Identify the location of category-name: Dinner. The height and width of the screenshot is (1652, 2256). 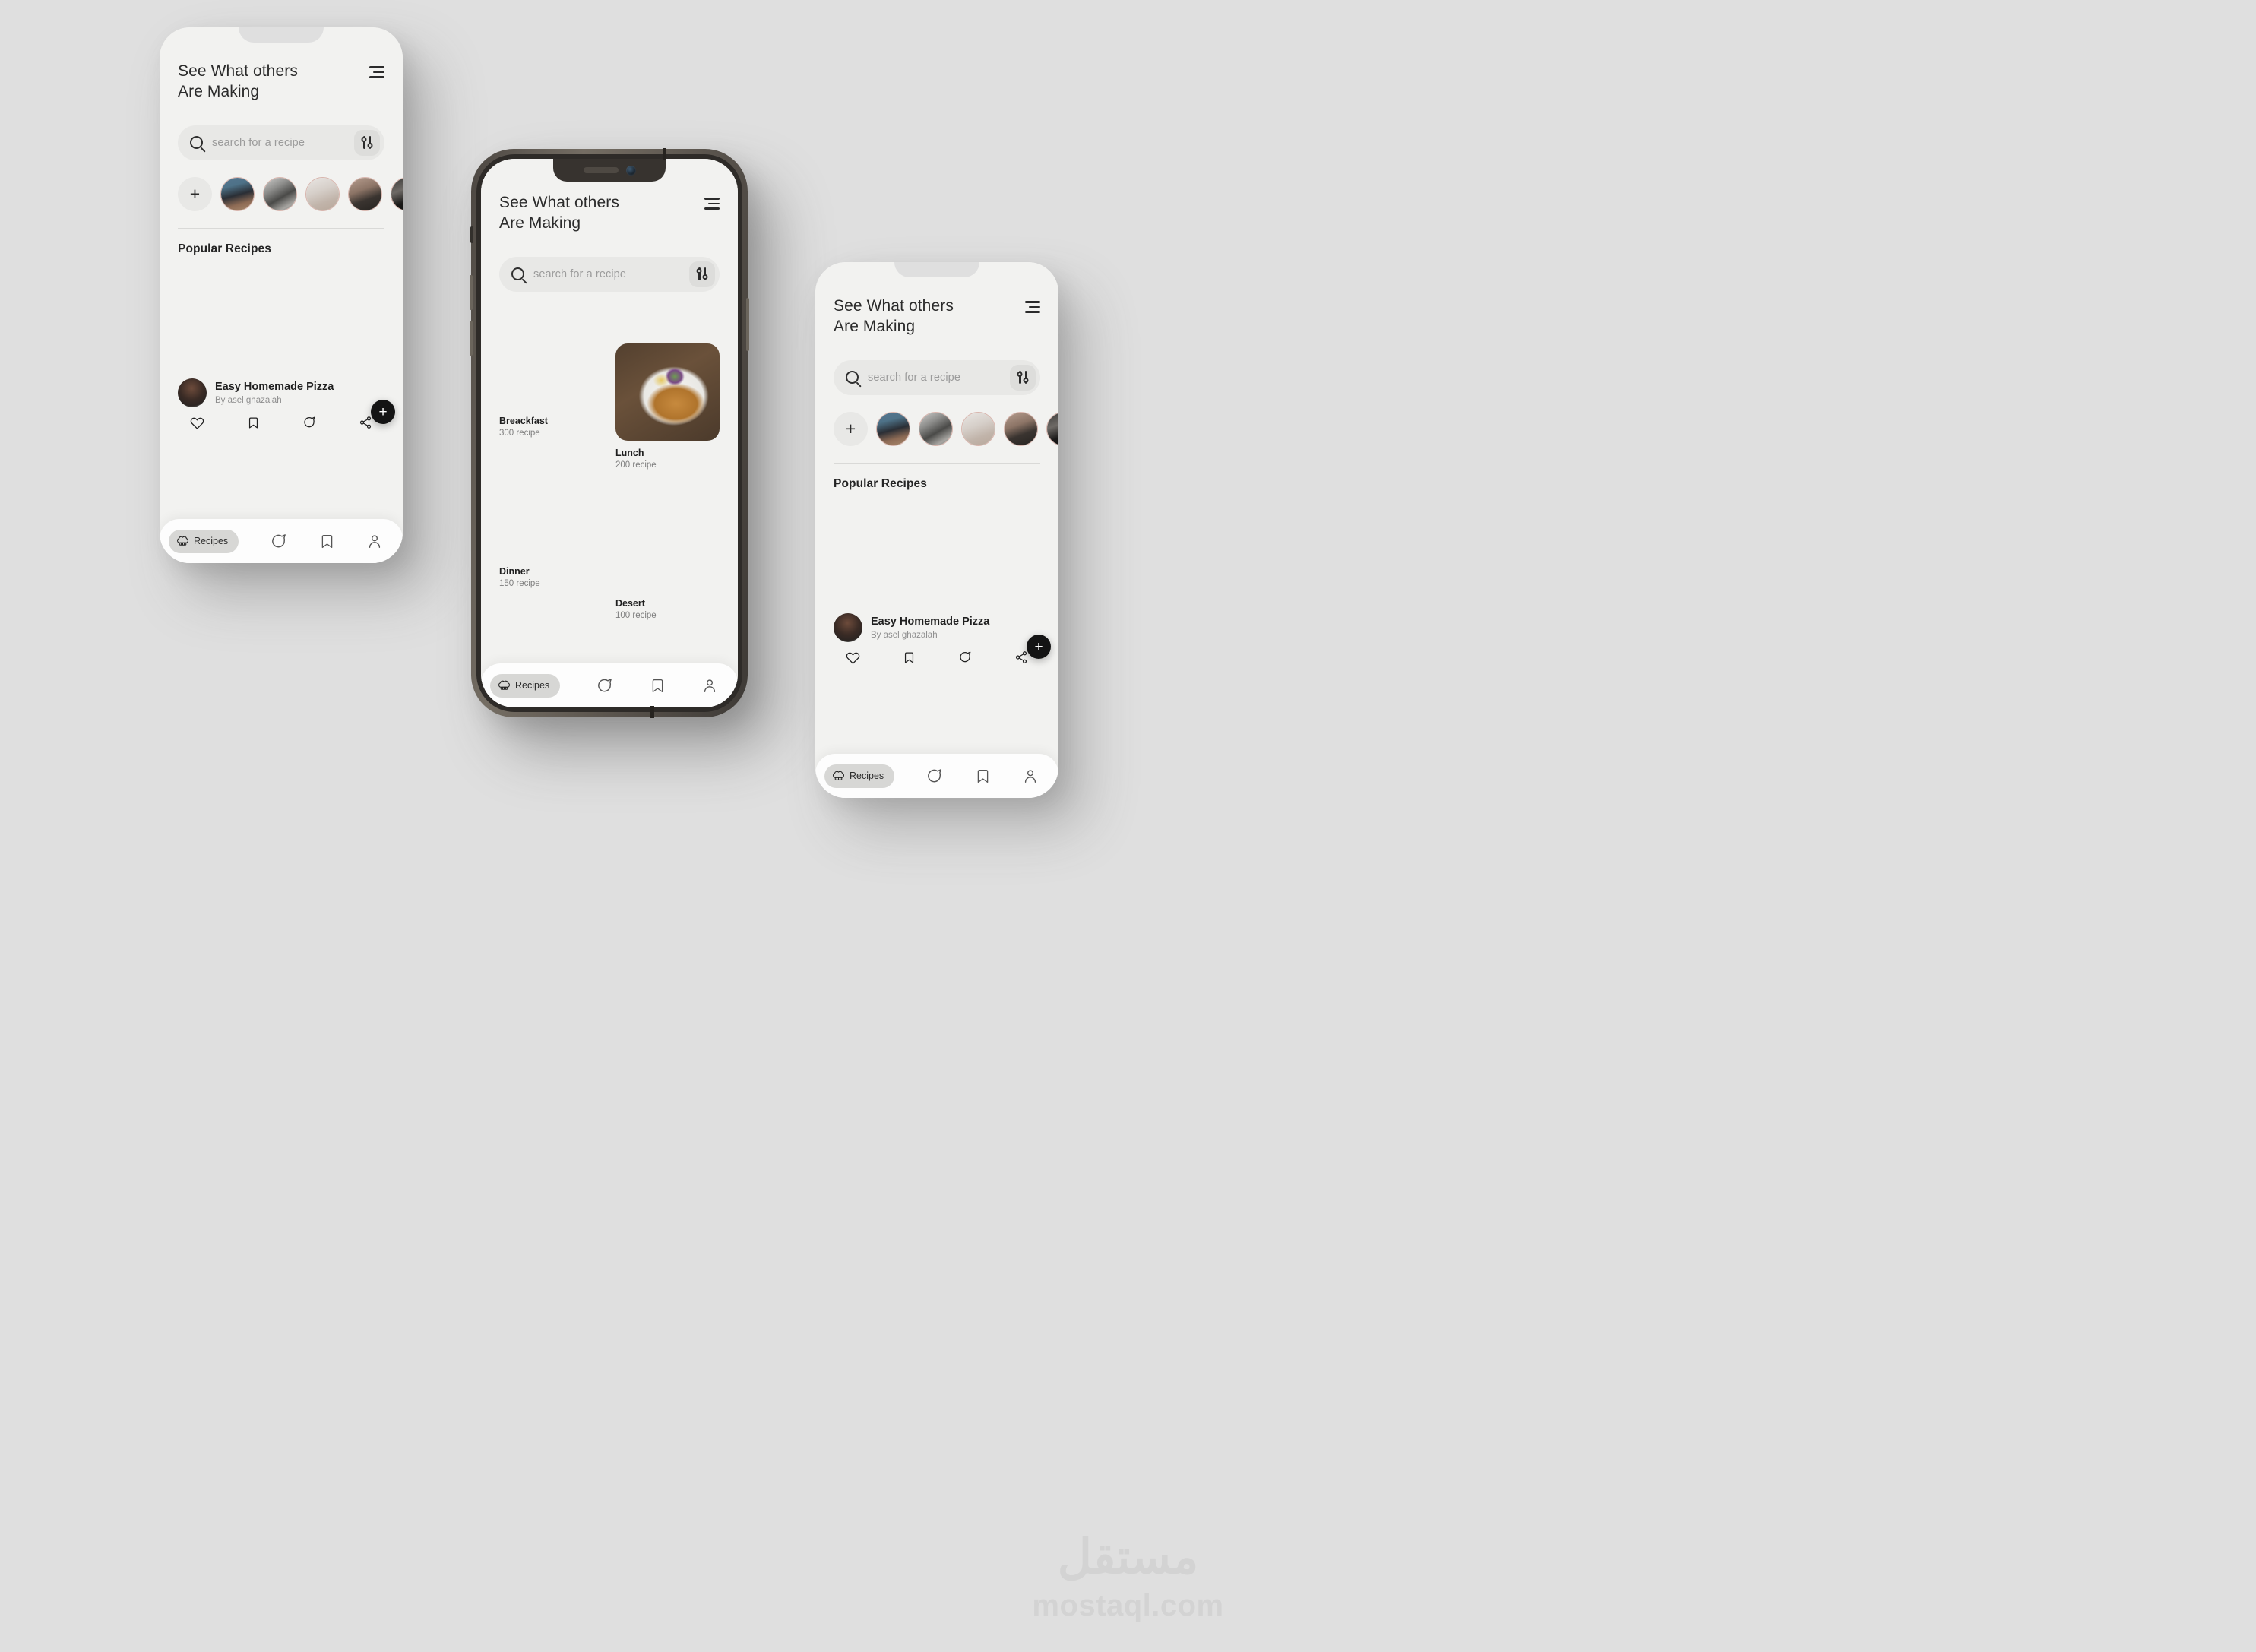
(514, 571).